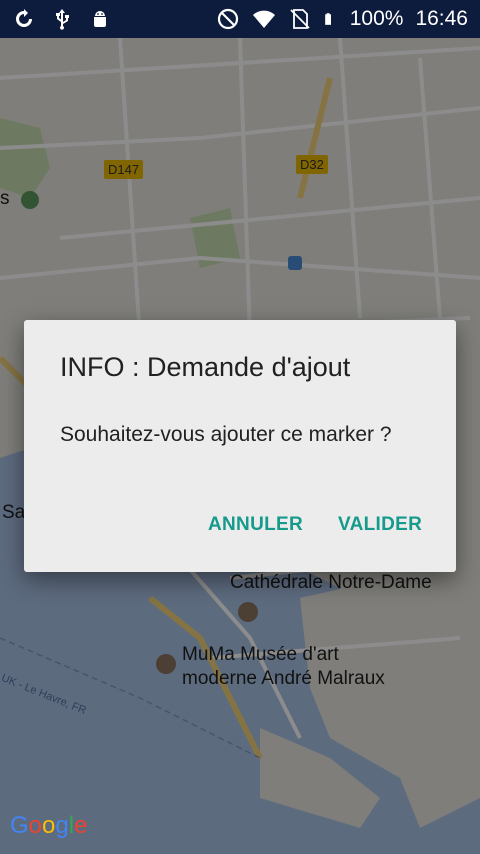 The height and width of the screenshot is (854, 480). What do you see at coordinates (380, 525) in the screenshot?
I see `confirm-button: VALIDER` at bounding box center [380, 525].